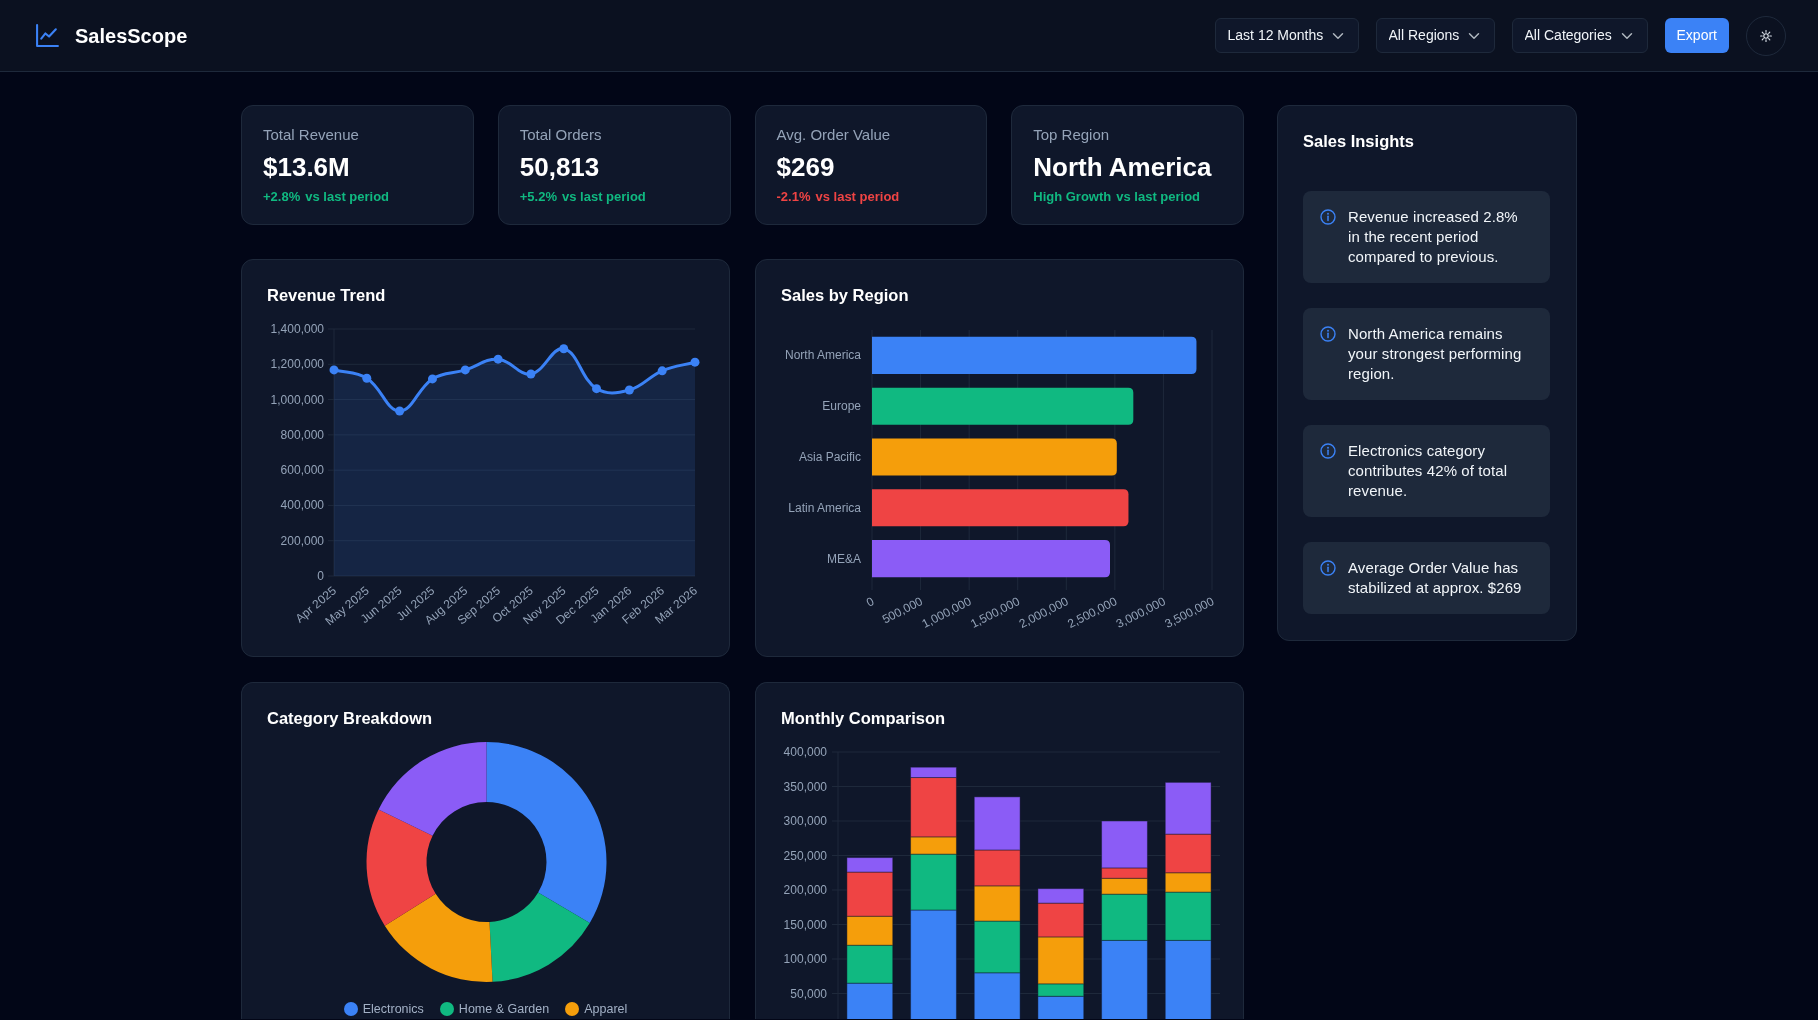 The width and height of the screenshot is (1818, 1020). Describe the element at coordinates (1123, 167) in the screenshot. I see `kpi-value: North America` at that location.